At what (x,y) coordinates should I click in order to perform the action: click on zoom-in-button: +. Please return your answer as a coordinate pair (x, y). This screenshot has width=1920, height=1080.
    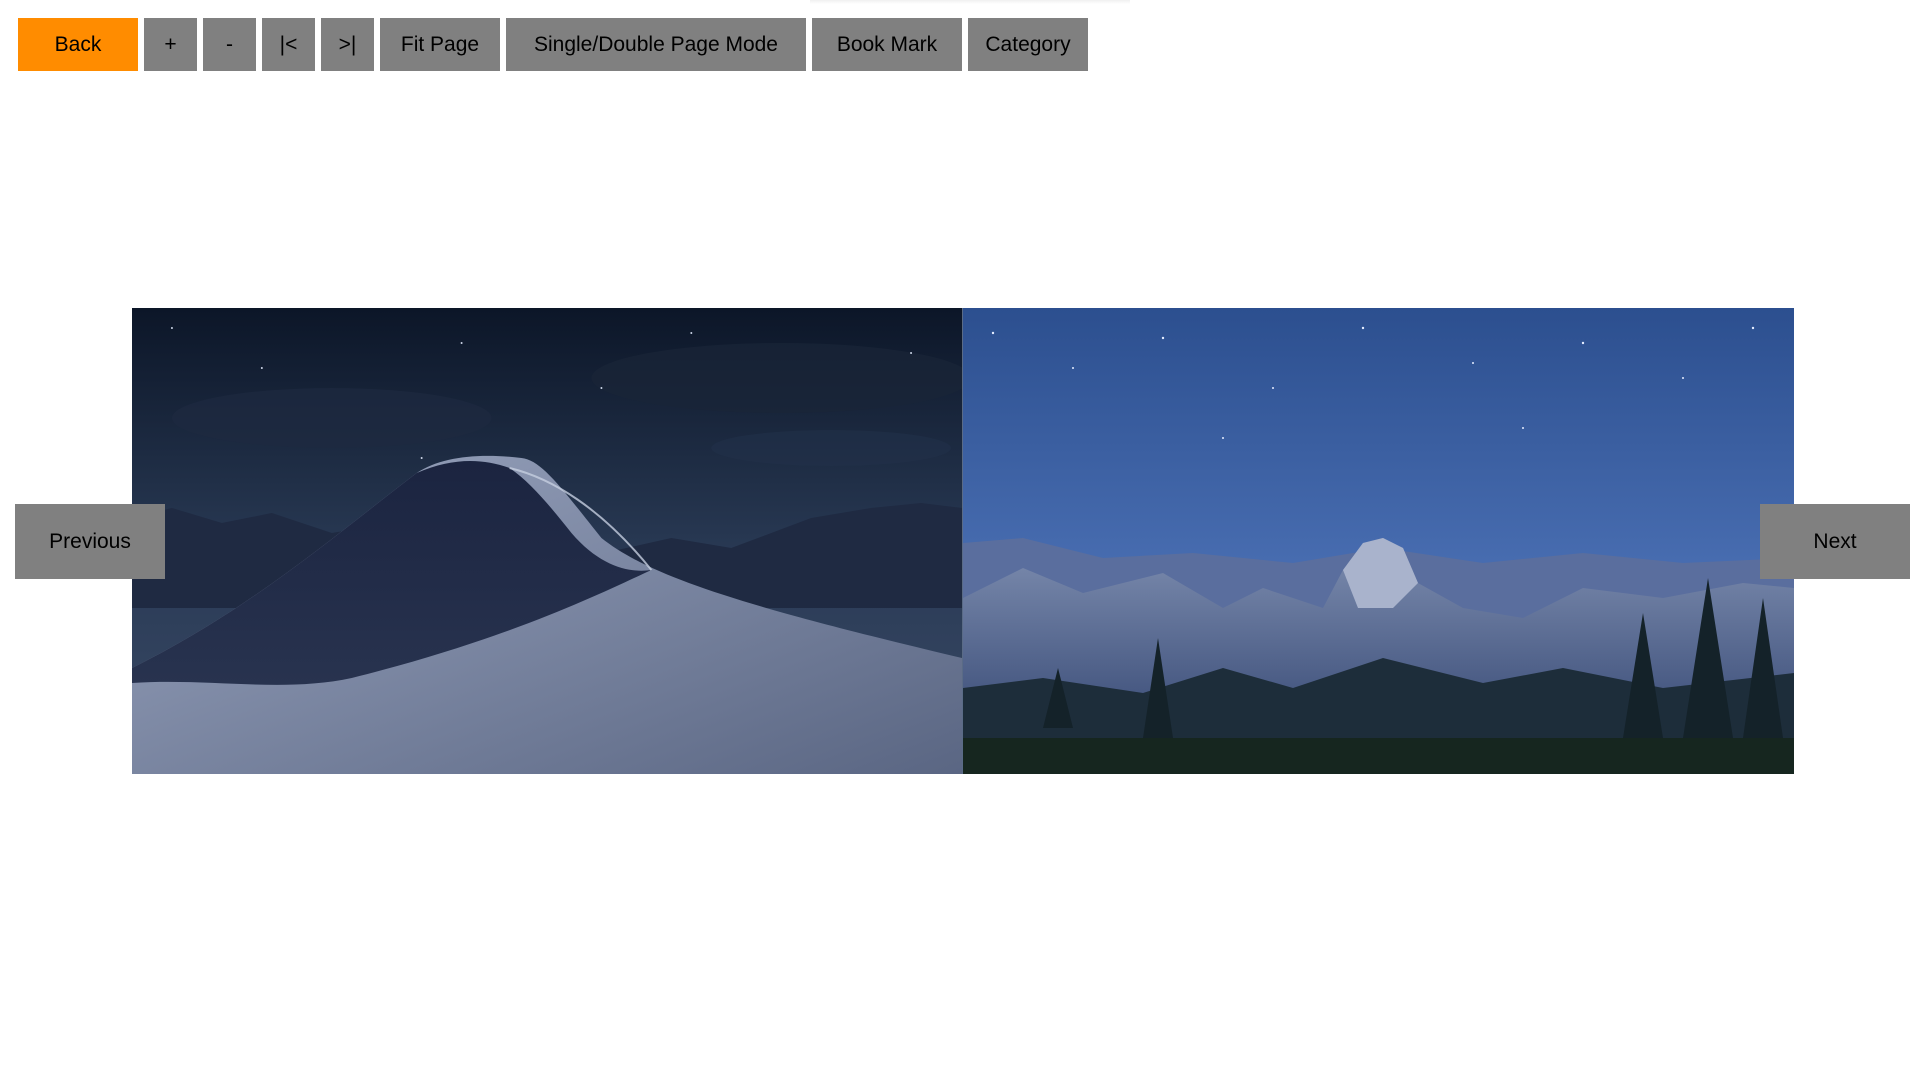
    Looking at the image, I should click on (170, 44).